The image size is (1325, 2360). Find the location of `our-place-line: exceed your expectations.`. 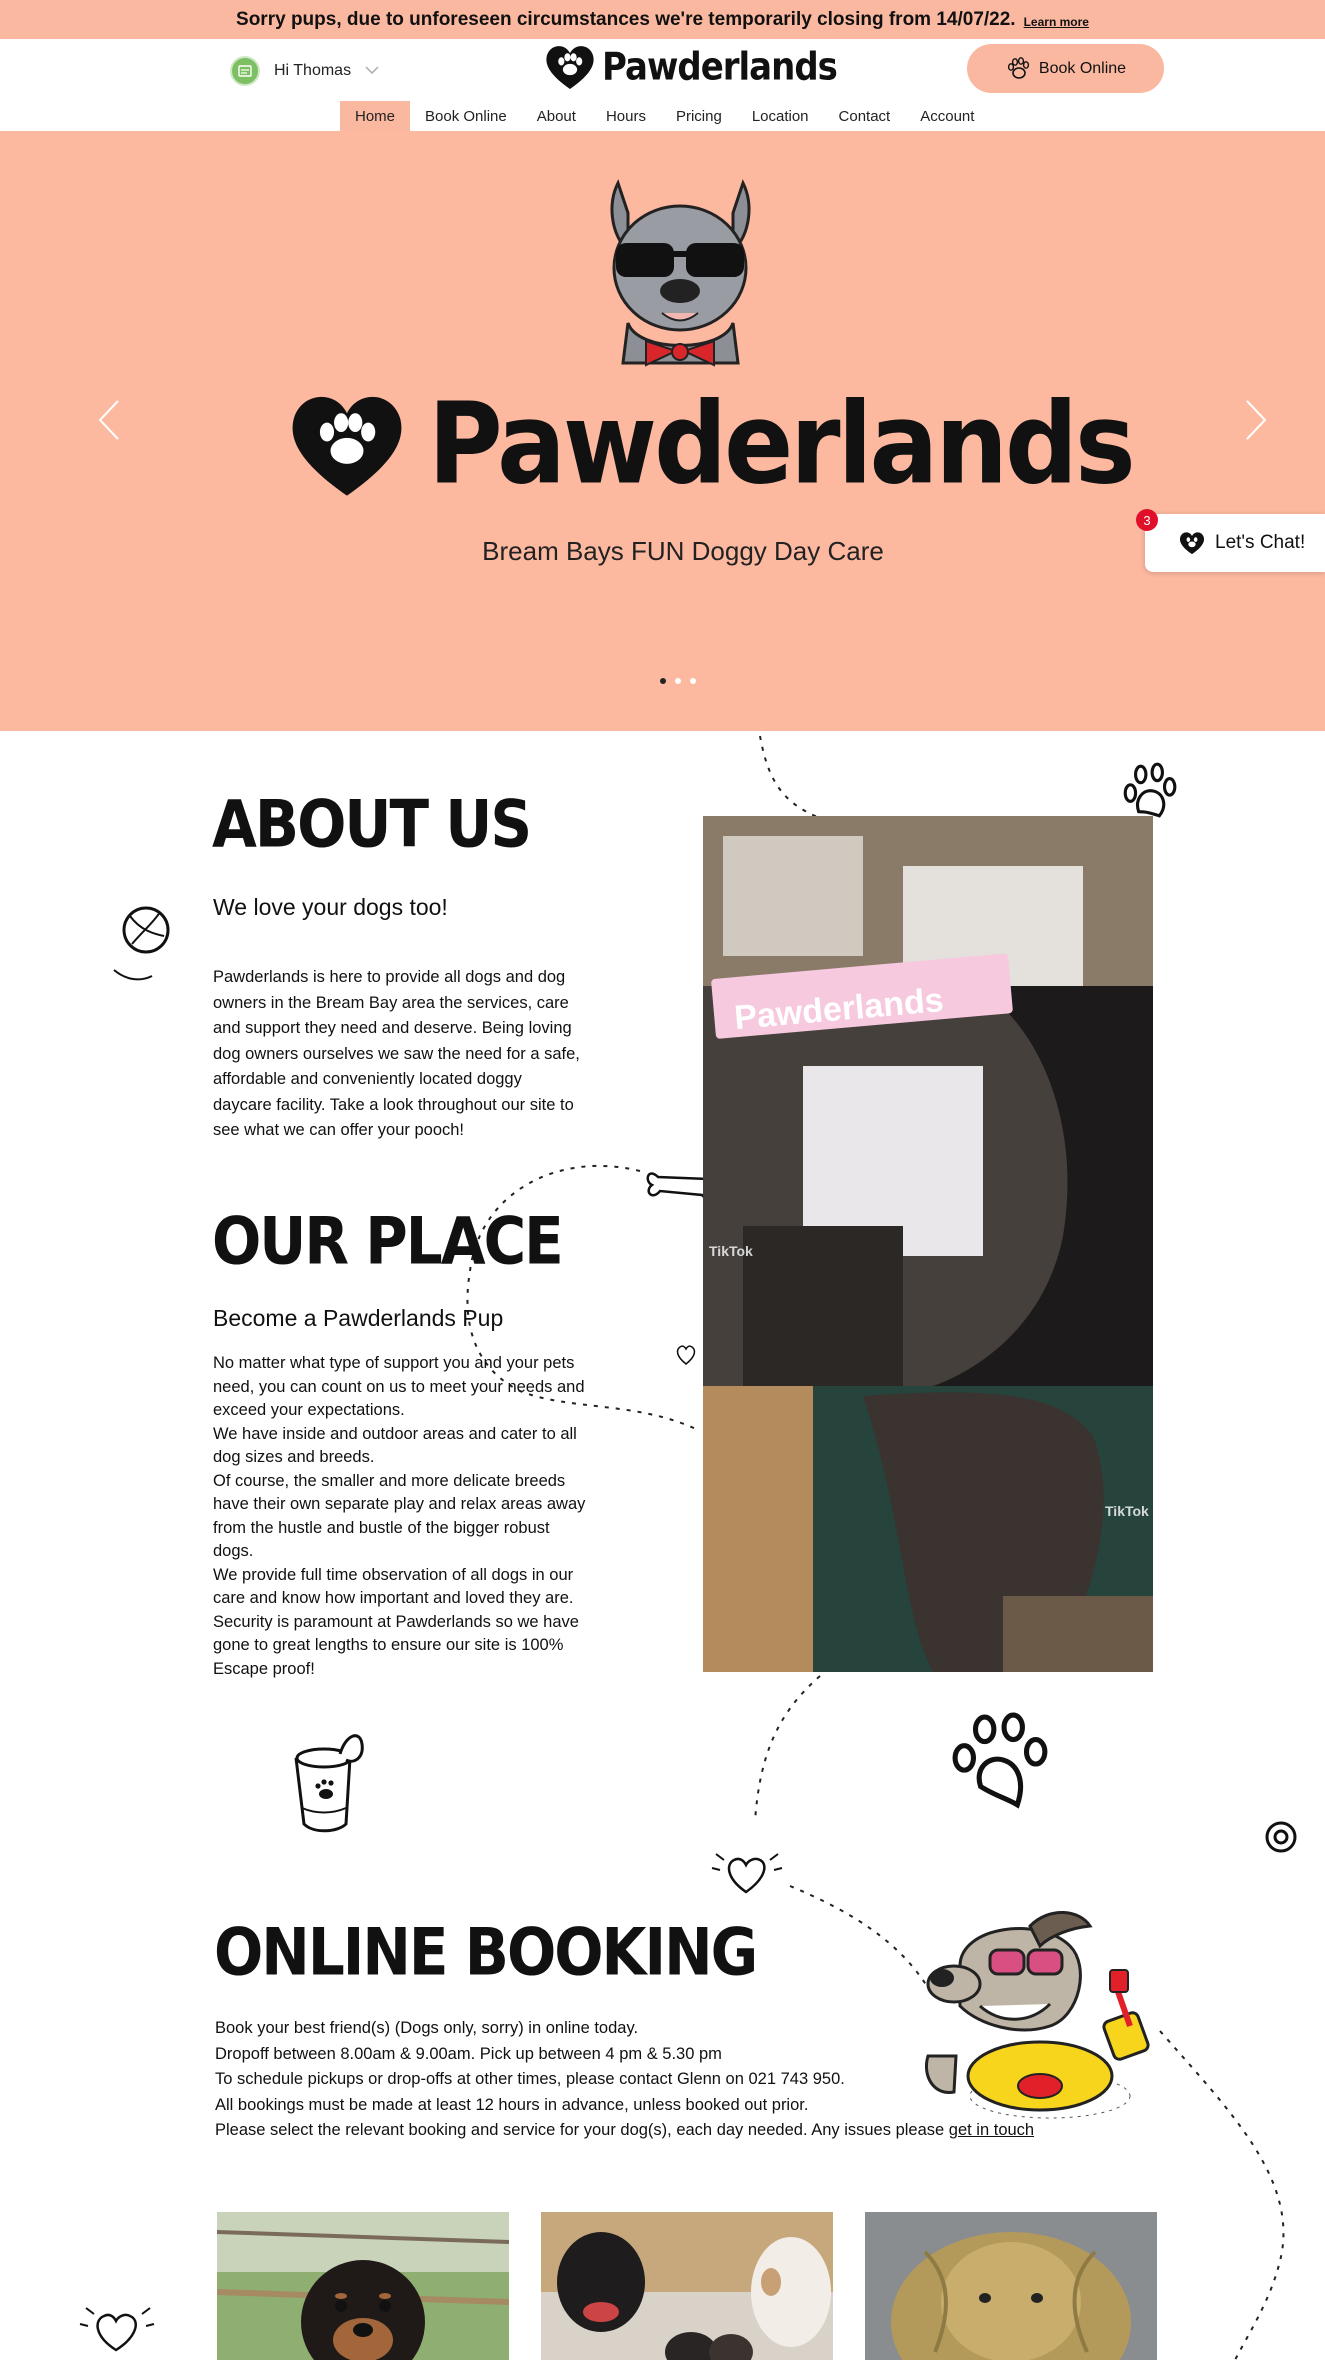

our-place-line: exceed your expectations. is located at coordinates (309, 1410).